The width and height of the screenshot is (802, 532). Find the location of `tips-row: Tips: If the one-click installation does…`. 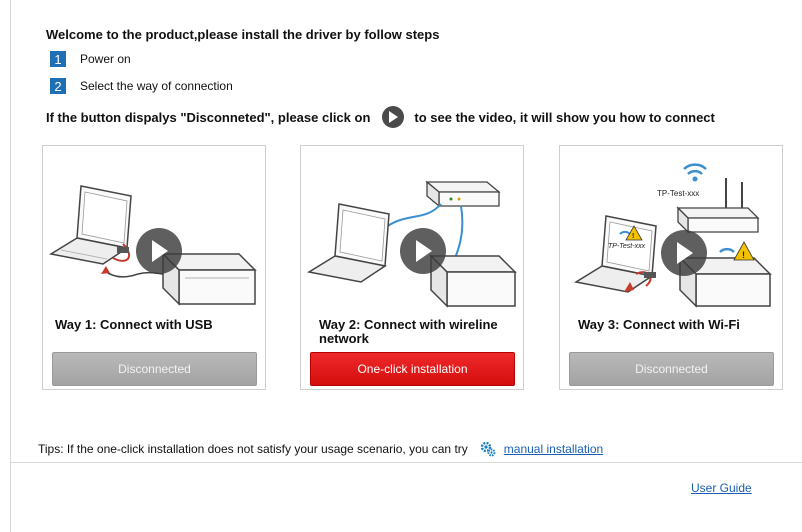

tips-row: Tips: If the one-click installation does… is located at coordinates (320, 449).